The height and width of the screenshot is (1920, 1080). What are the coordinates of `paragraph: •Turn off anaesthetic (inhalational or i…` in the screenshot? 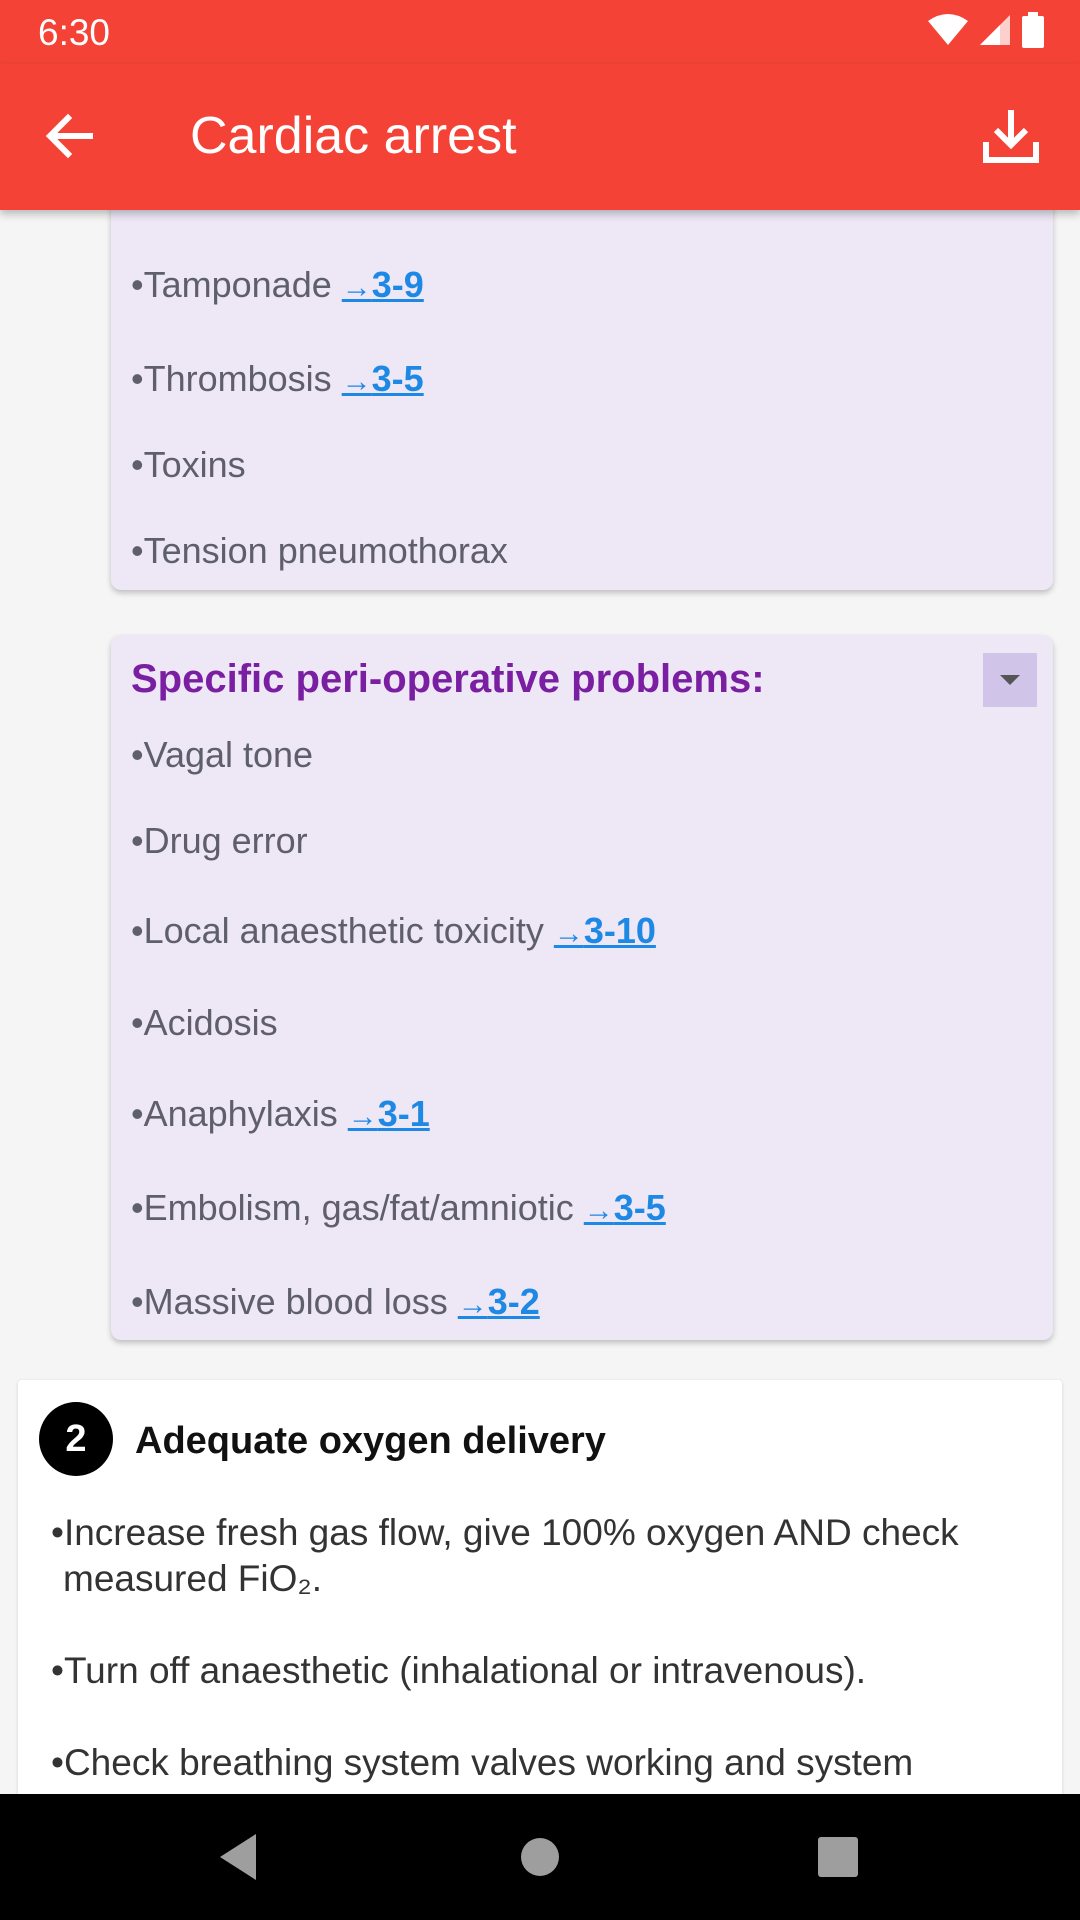 It's located at (459, 1670).